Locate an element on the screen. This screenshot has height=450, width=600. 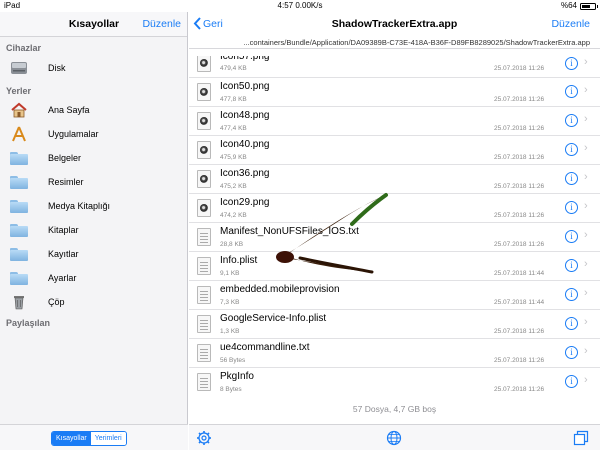
sidebar-item-8: Çöp is located at coordinates (93, 302).